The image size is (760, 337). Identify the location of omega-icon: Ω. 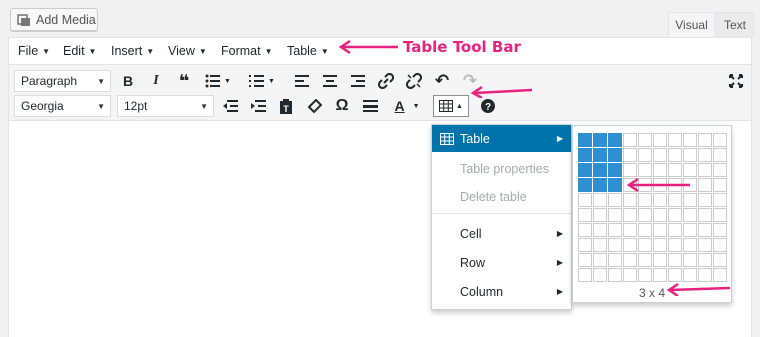
(342, 106).